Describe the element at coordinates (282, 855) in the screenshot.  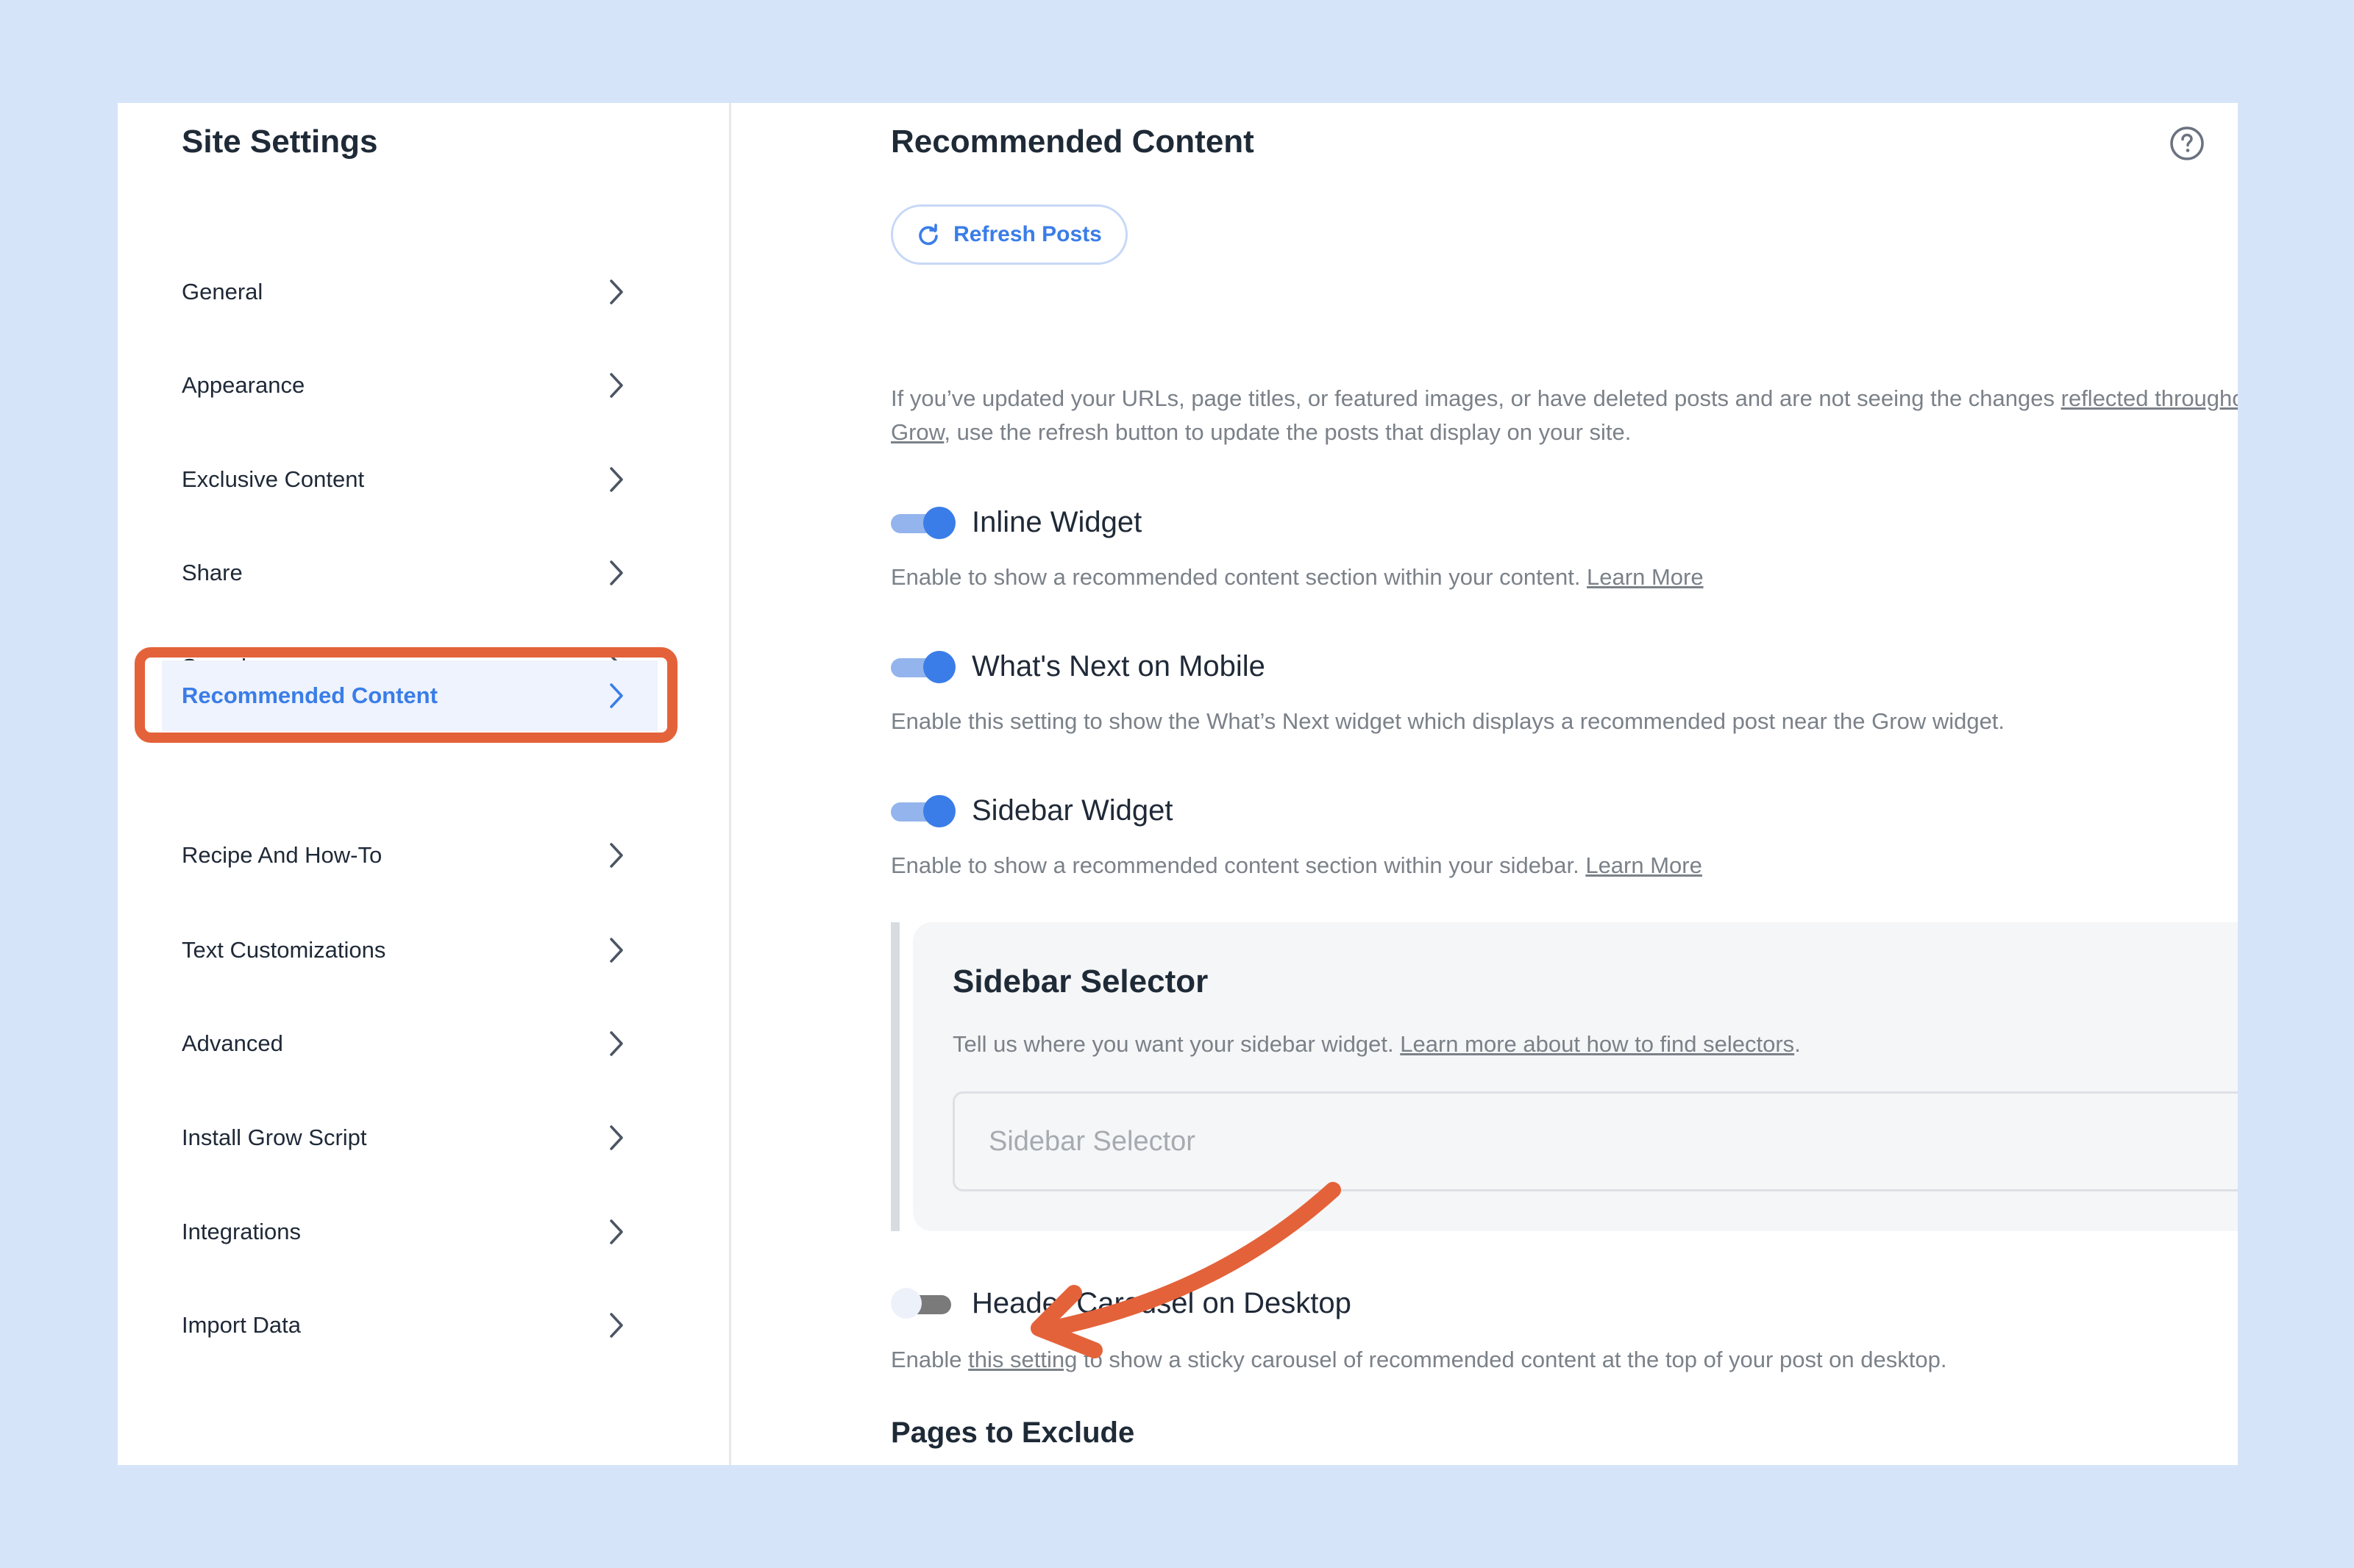
I see `sidebar-item-label: Recipe And How-To` at that location.